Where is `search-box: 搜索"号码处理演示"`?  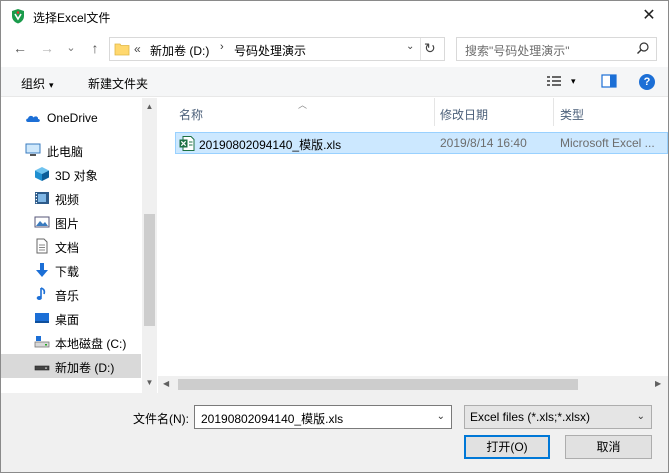
search-box: 搜索"号码处理演示" is located at coordinates (556, 49).